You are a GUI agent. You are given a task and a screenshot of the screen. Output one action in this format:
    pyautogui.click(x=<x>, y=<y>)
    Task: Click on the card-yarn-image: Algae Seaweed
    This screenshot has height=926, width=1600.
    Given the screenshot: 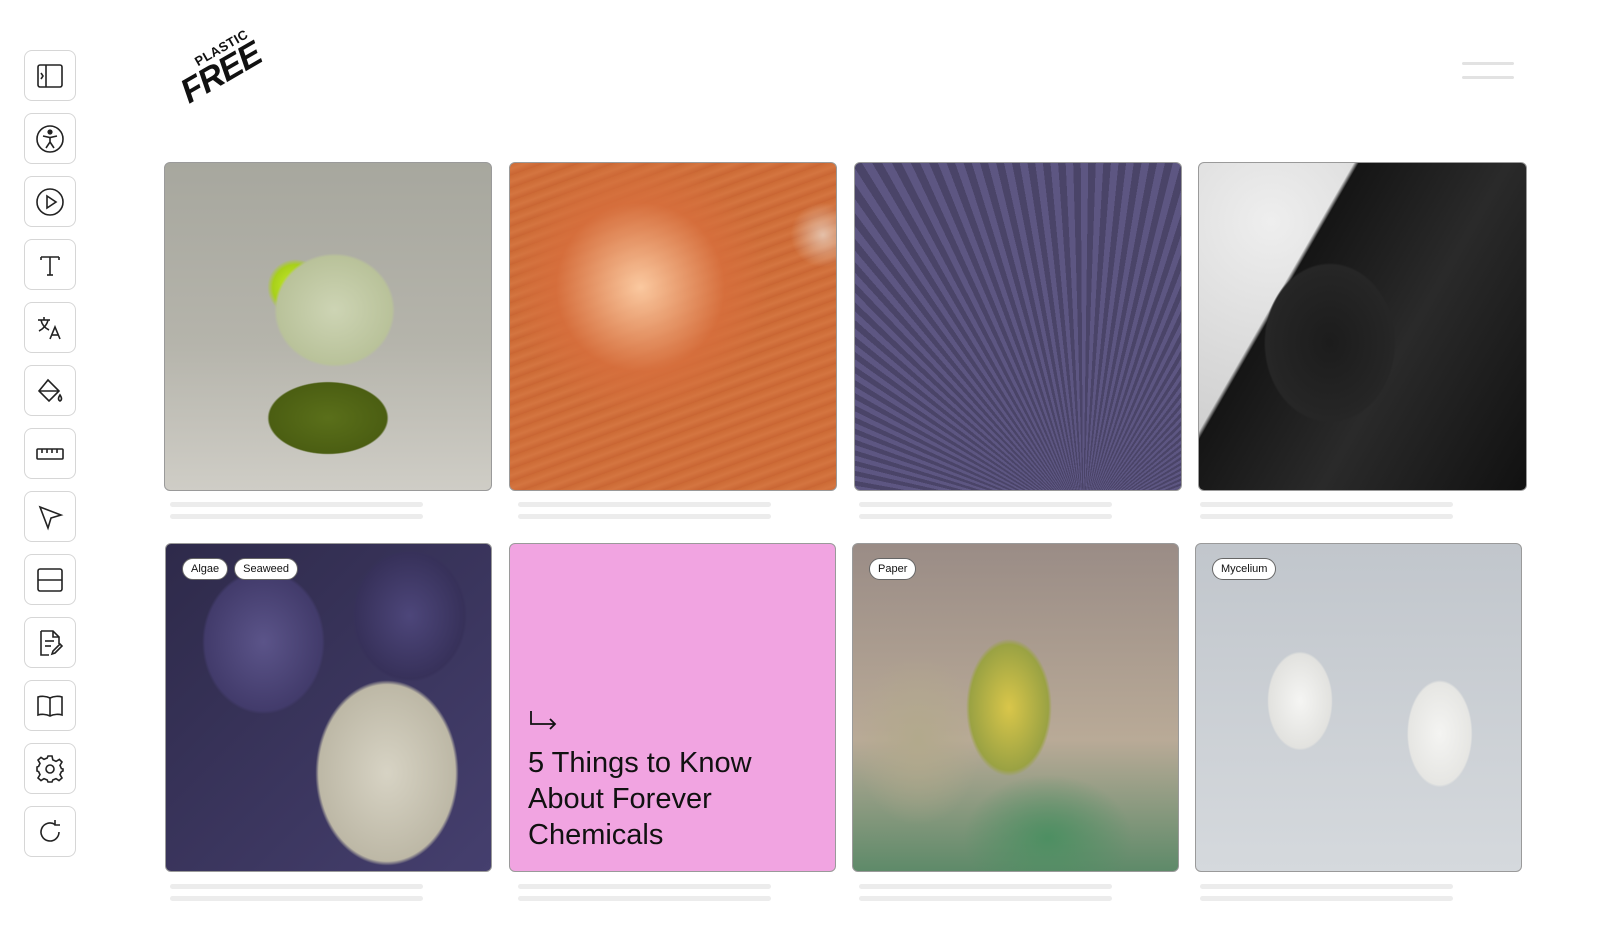 What is the action you would take?
    pyautogui.click(x=328, y=707)
    